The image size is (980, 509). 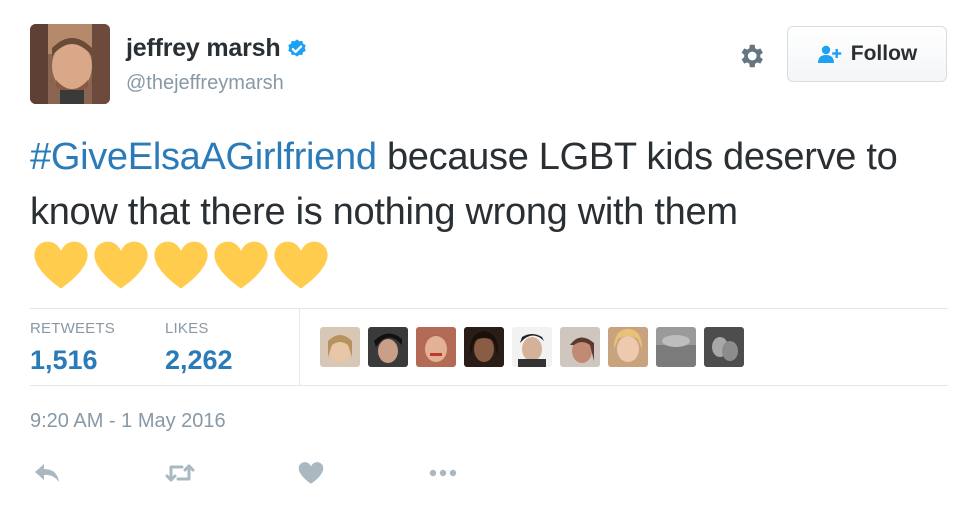 What do you see at coordinates (47, 473) in the screenshot?
I see `reply-icon` at bounding box center [47, 473].